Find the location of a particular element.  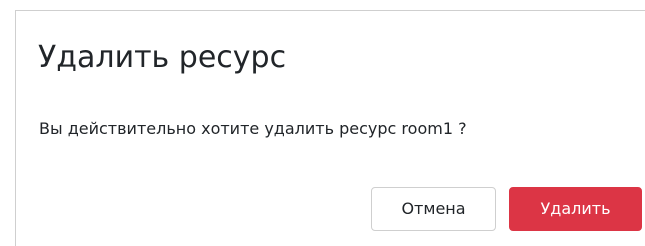

dialog-title: Удалить ресурс is located at coordinates (162, 57).